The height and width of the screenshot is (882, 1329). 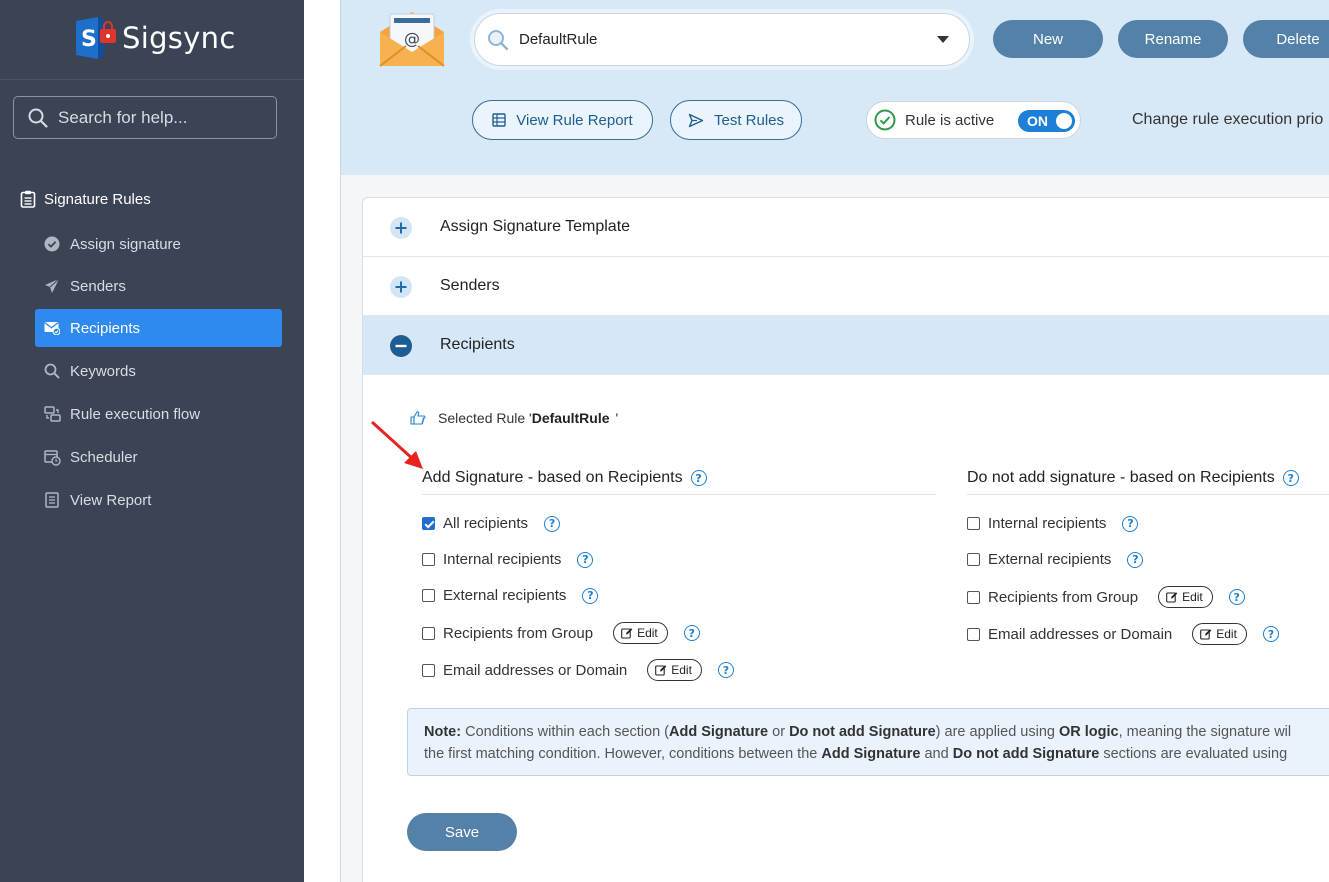 I want to click on sidebar-item-scheduler: Scheduler, so click(x=158, y=457).